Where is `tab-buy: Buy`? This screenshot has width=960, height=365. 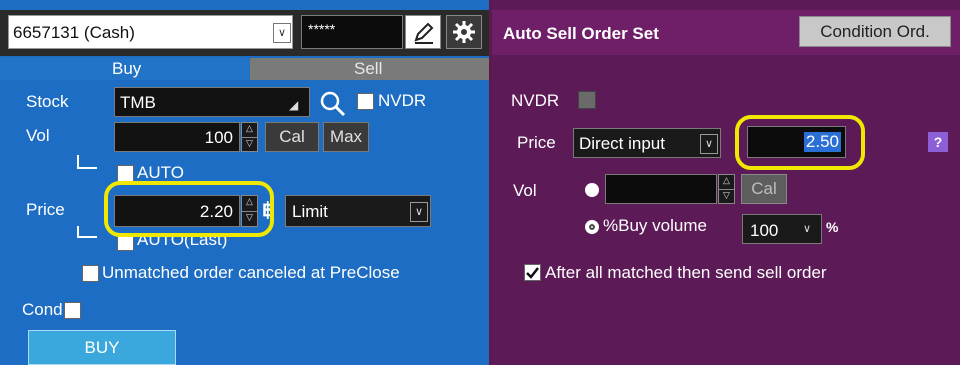 tab-buy: Buy is located at coordinates (125, 69).